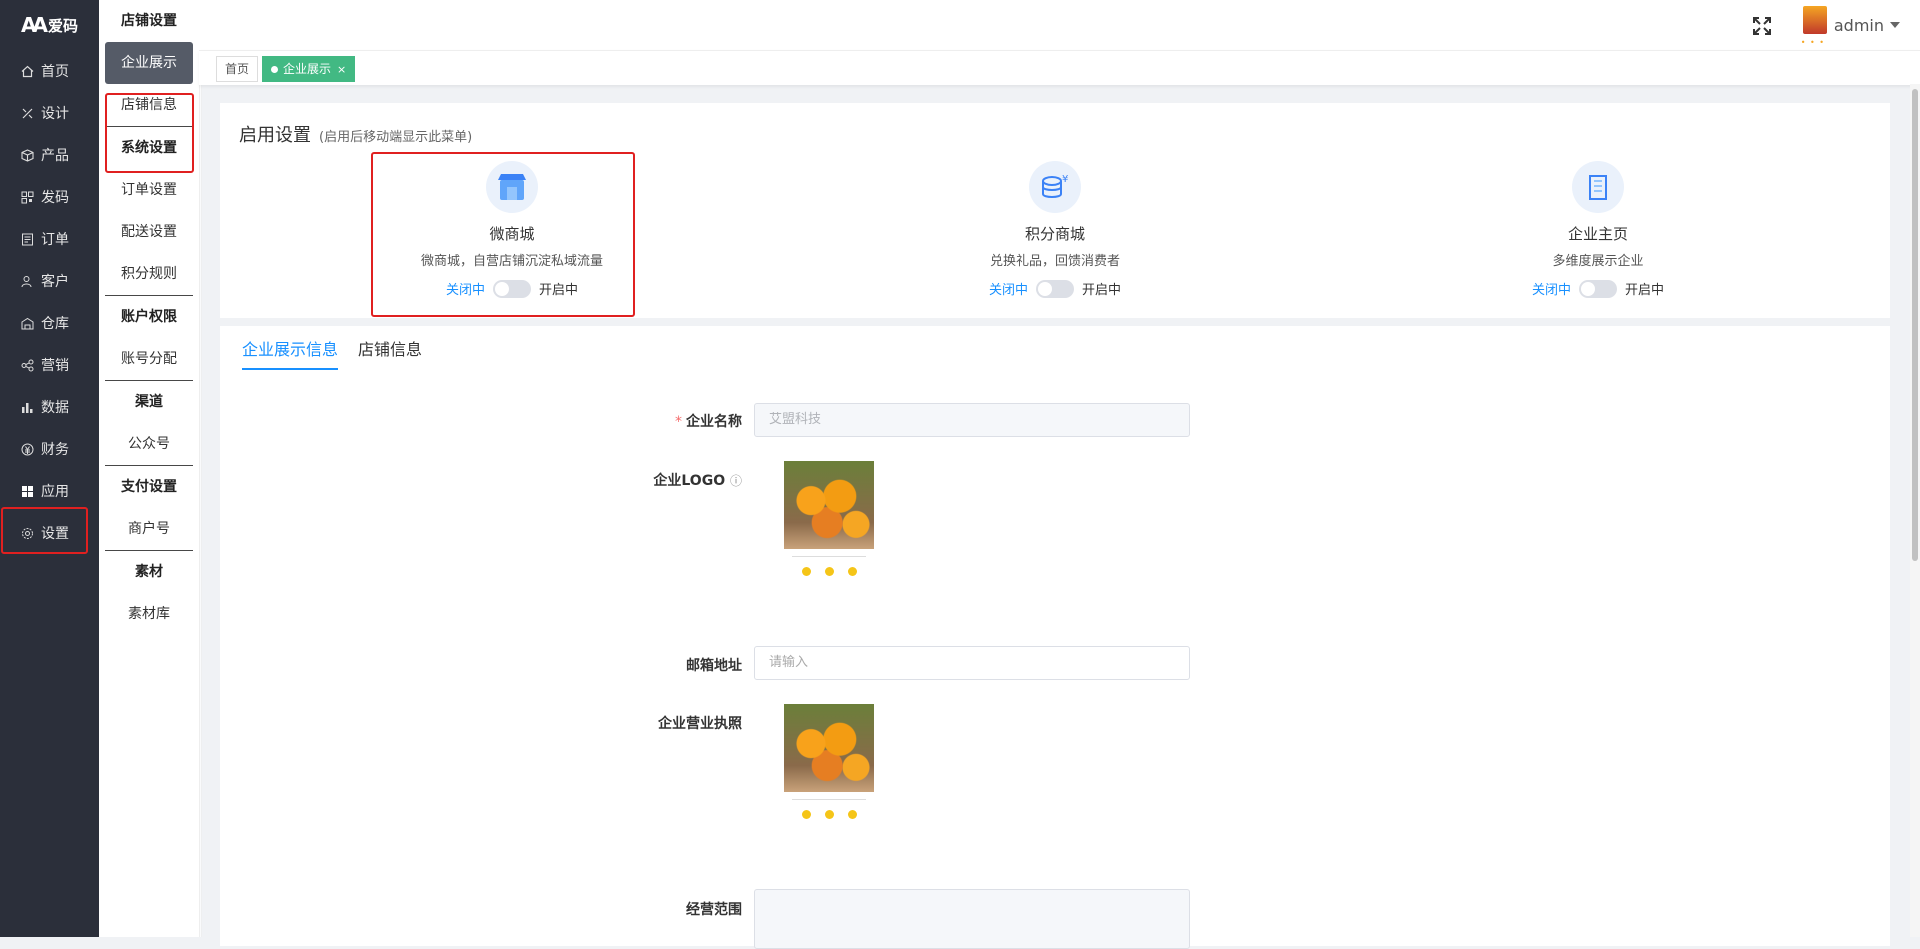 This screenshot has height=949, width=1920. Describe the element at coordinates (55, 282) in the screenshot. I see `sidebar-item-label: 客户` at that location.